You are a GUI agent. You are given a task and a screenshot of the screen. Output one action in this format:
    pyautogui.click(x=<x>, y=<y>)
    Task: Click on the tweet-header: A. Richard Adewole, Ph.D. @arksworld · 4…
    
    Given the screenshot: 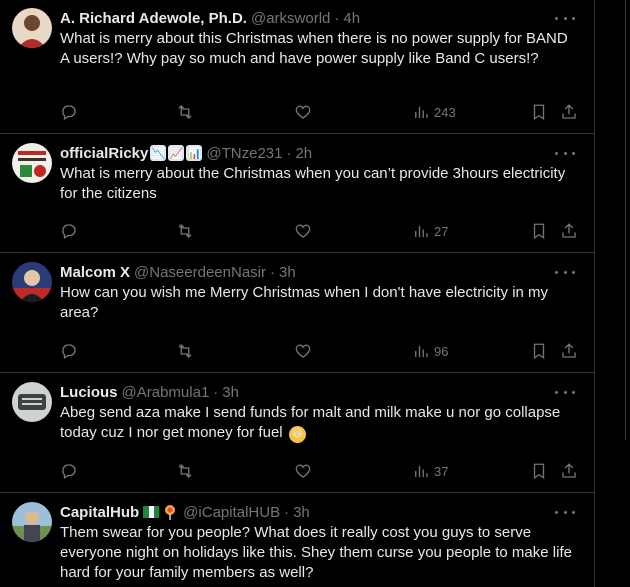 What is the action you would take?
    pyautogui.click(x=210, y=18)
    